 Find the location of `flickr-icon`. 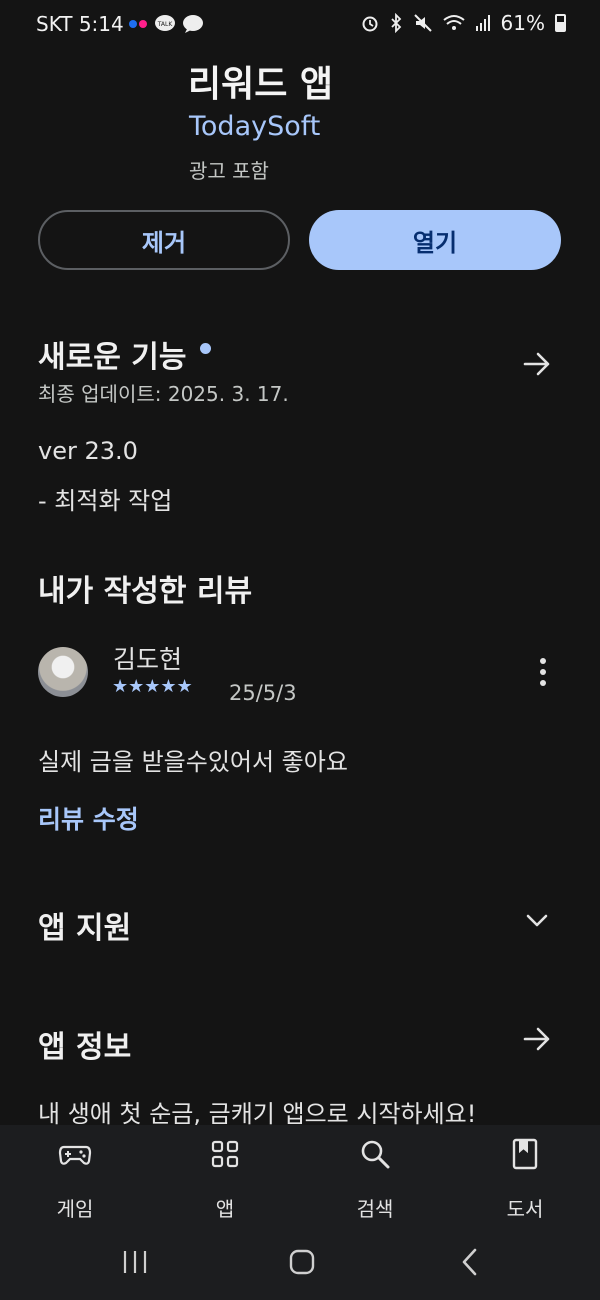

flickr-icon is located at coordinates (138, 24).